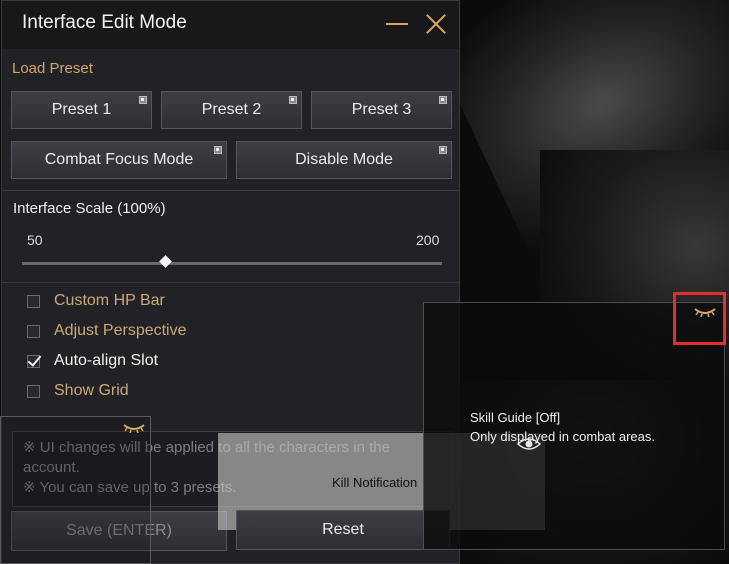  Describe the element at coordinates (75, 490) in the screenshot. I see `draggable-widget-frame` at that location.